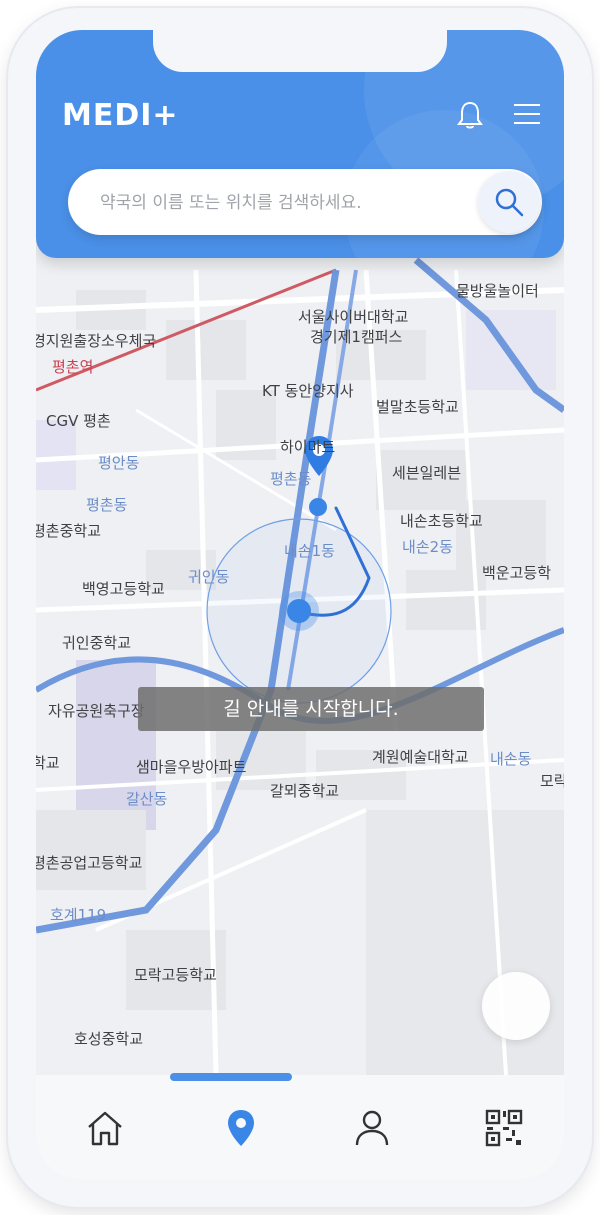 This screenshot has width=600, height=1215. Describe the element at coordinates (511, 759) in the screenshot. I see `map-label: 내손동` at that location.